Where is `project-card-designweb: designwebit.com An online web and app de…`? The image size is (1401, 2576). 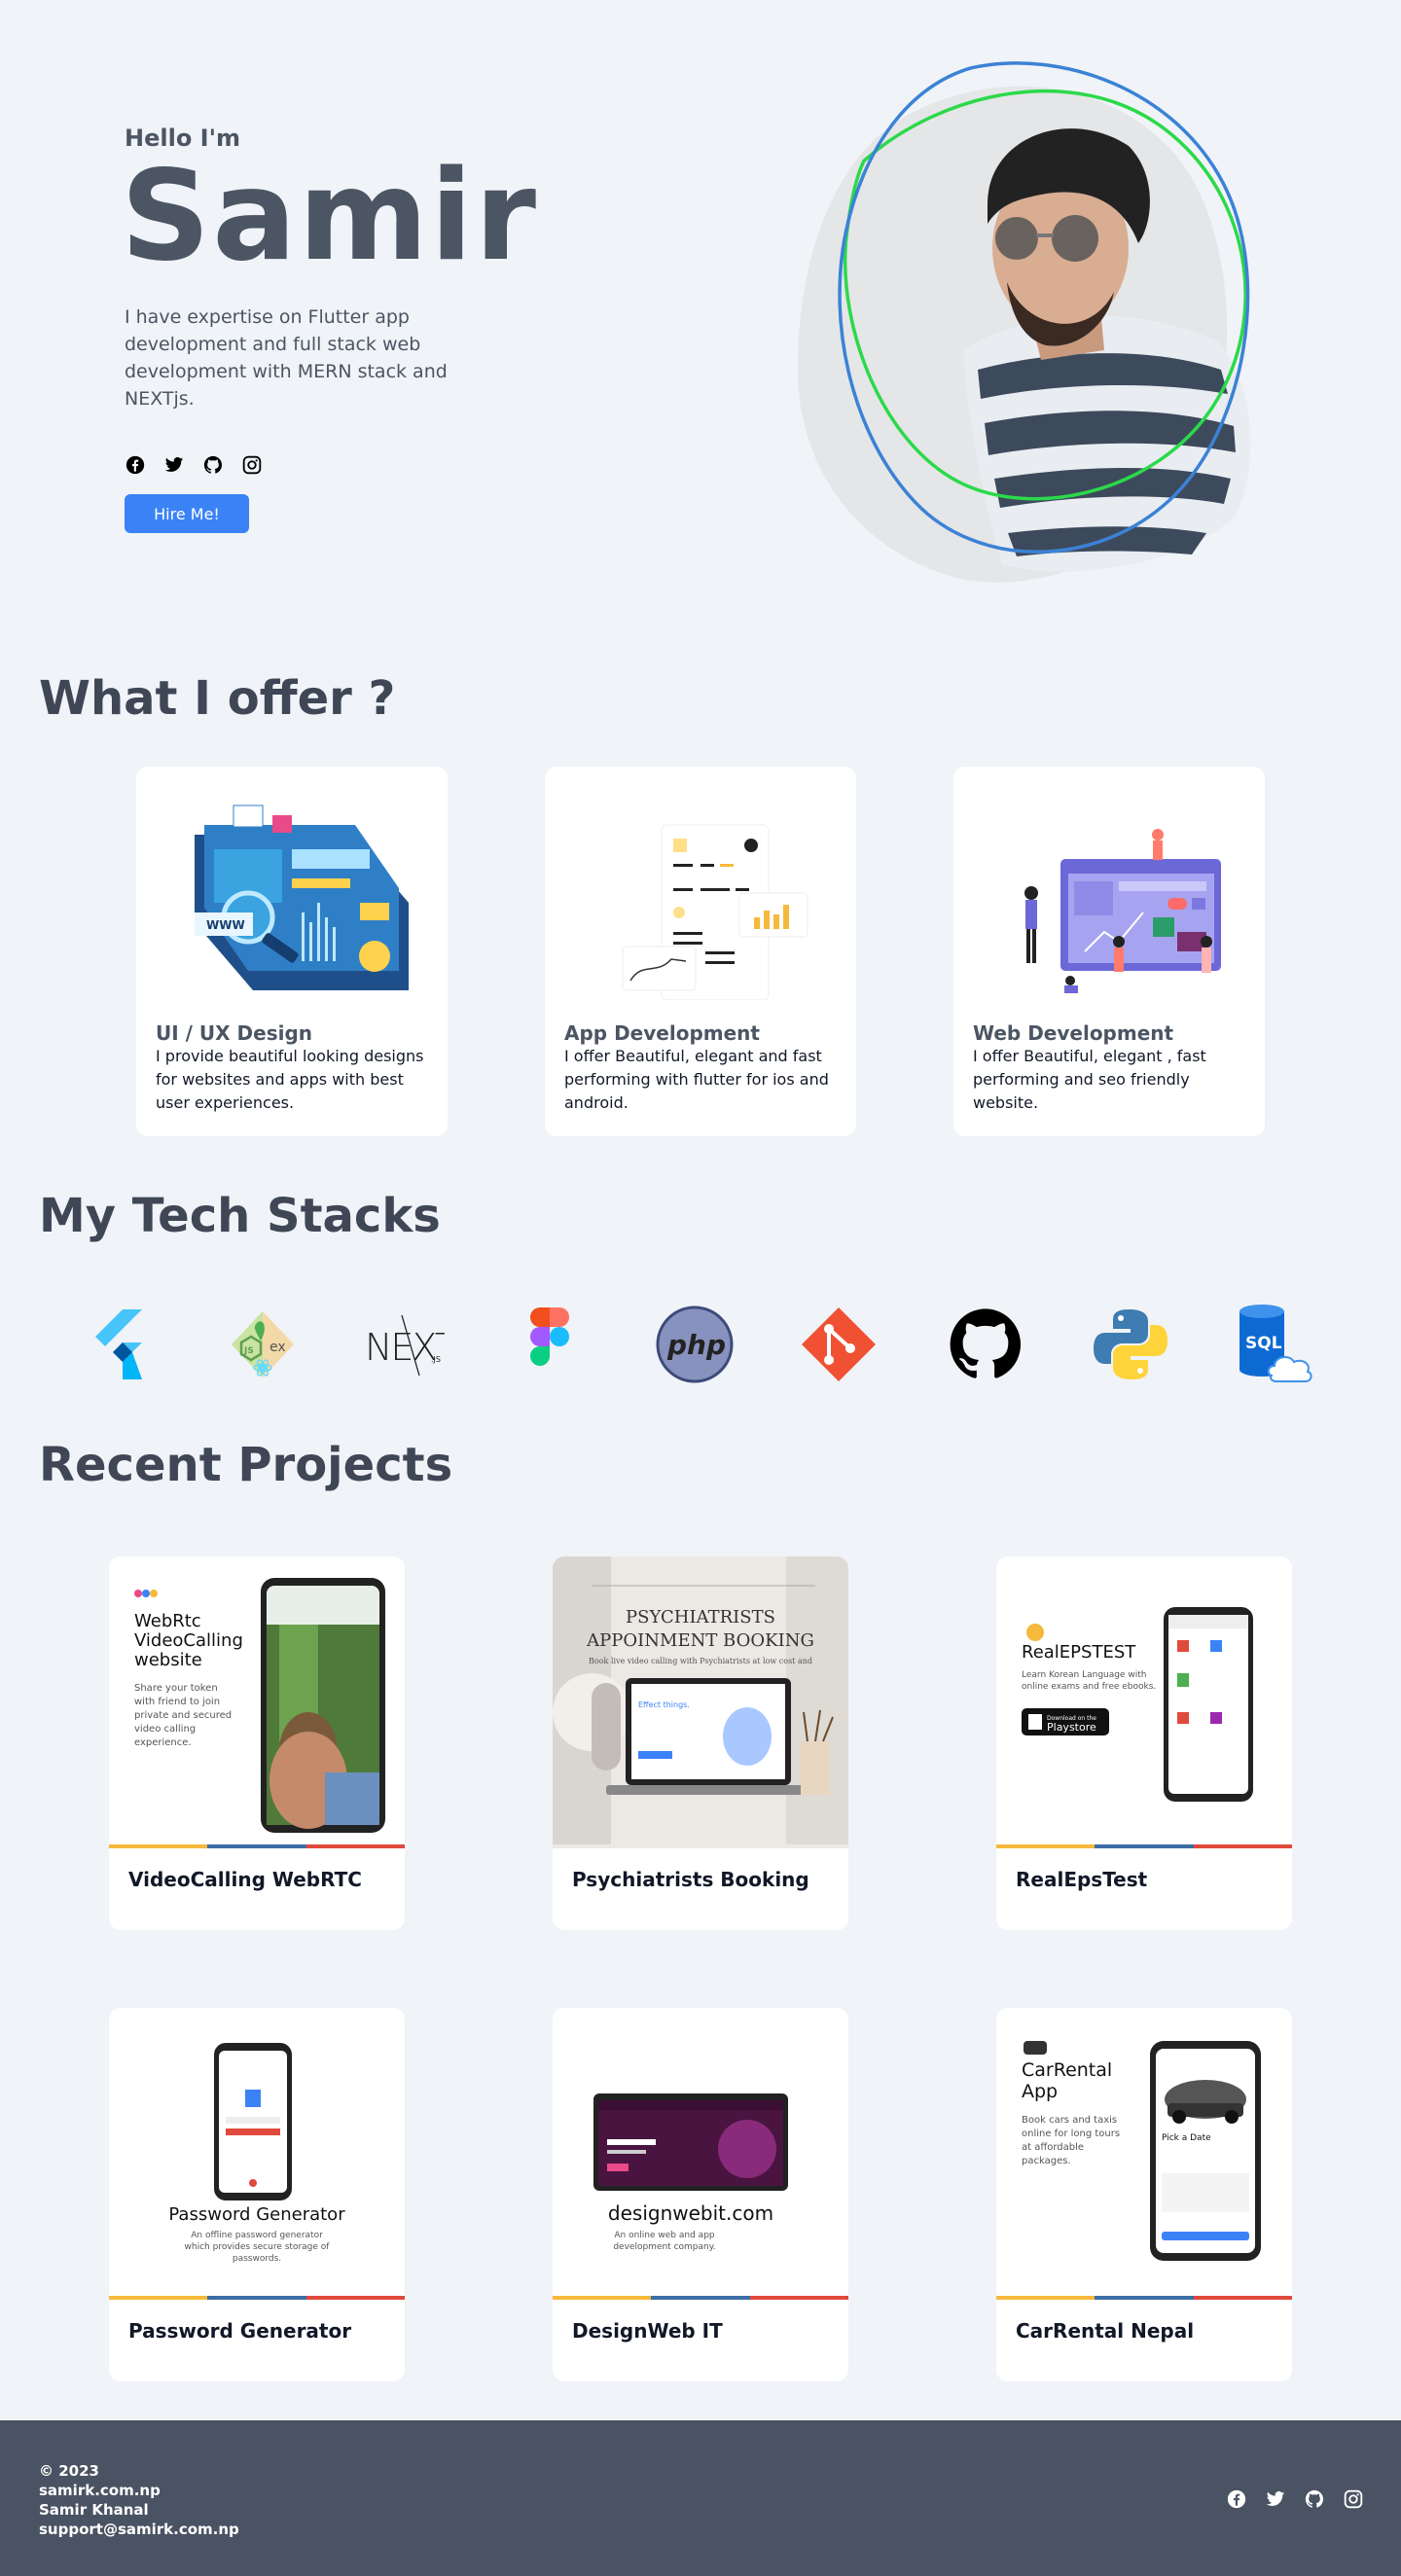
project-card-designweb: designwebit.com An online web and app de… is located at coordinates (700, 2194).